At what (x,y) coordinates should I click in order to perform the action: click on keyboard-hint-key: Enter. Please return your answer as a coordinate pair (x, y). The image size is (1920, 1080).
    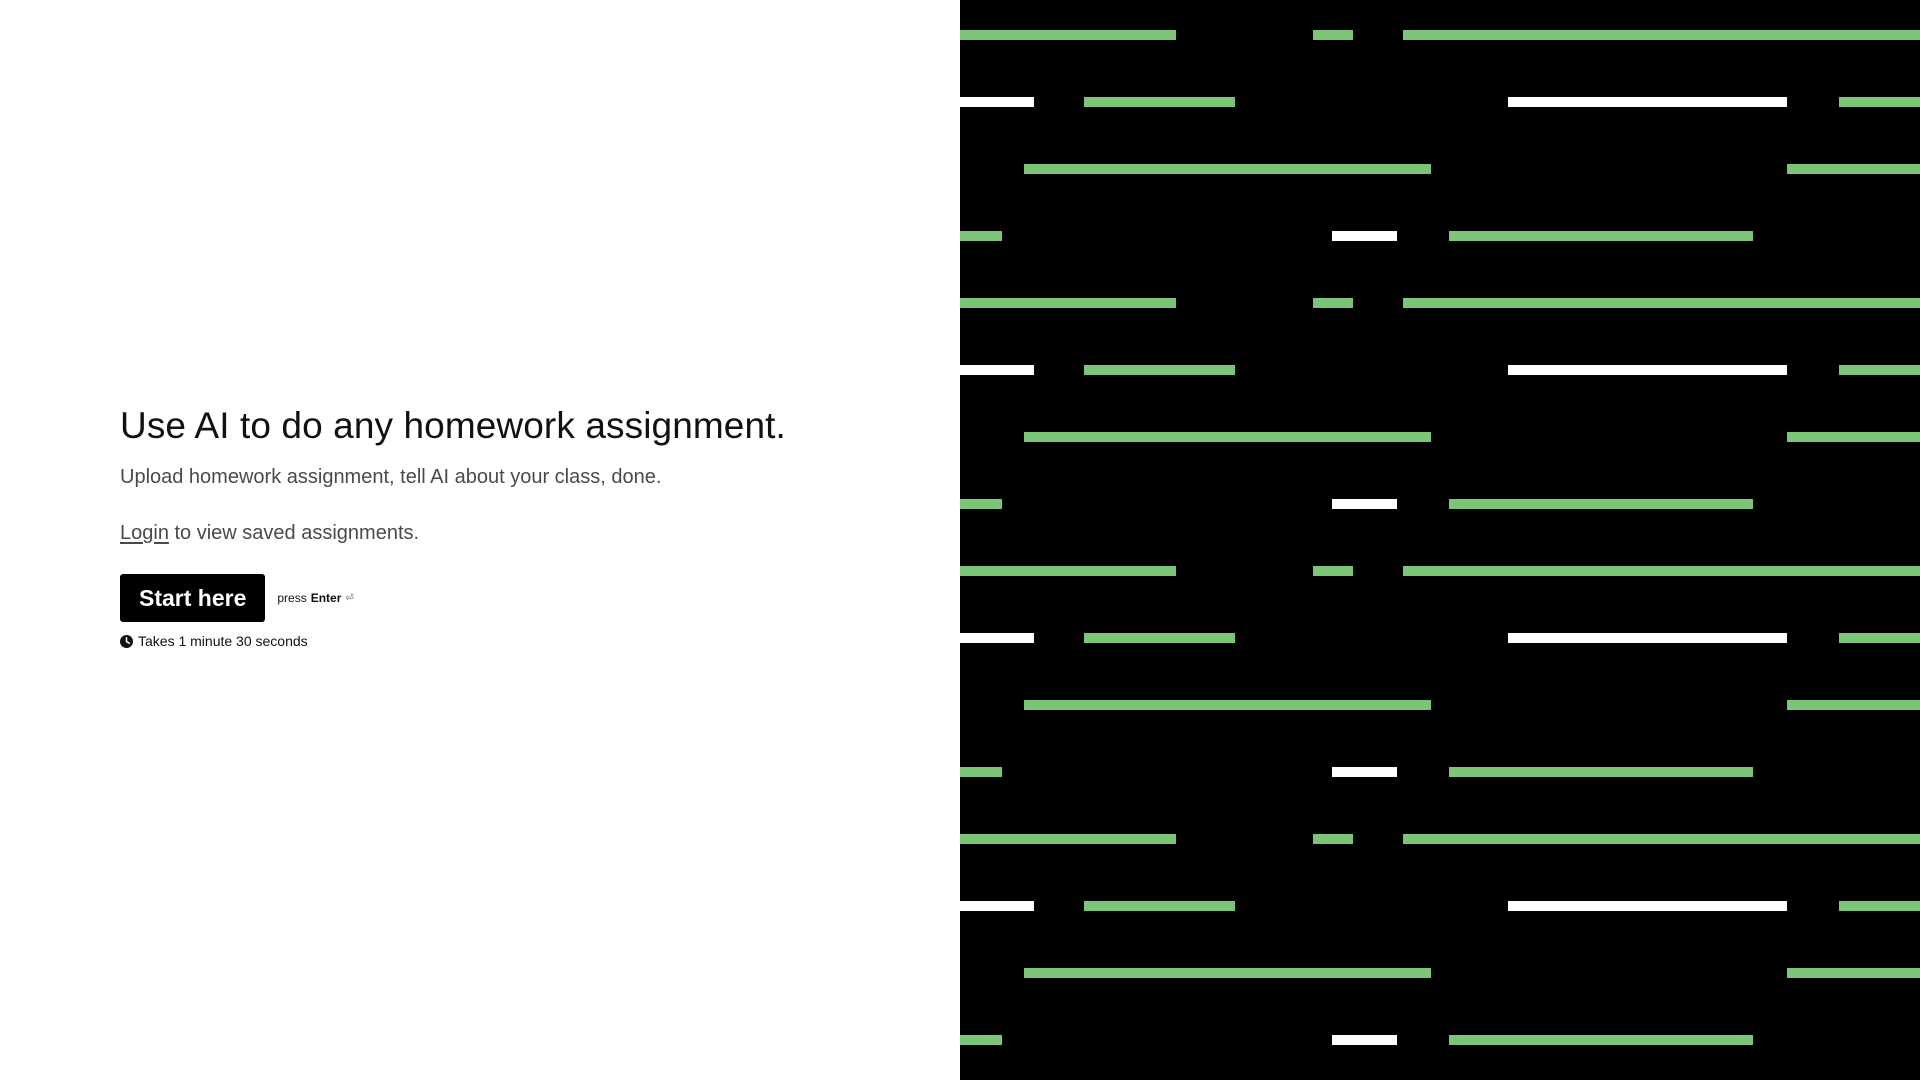
    Looking at the image, I should click on (326, 598).